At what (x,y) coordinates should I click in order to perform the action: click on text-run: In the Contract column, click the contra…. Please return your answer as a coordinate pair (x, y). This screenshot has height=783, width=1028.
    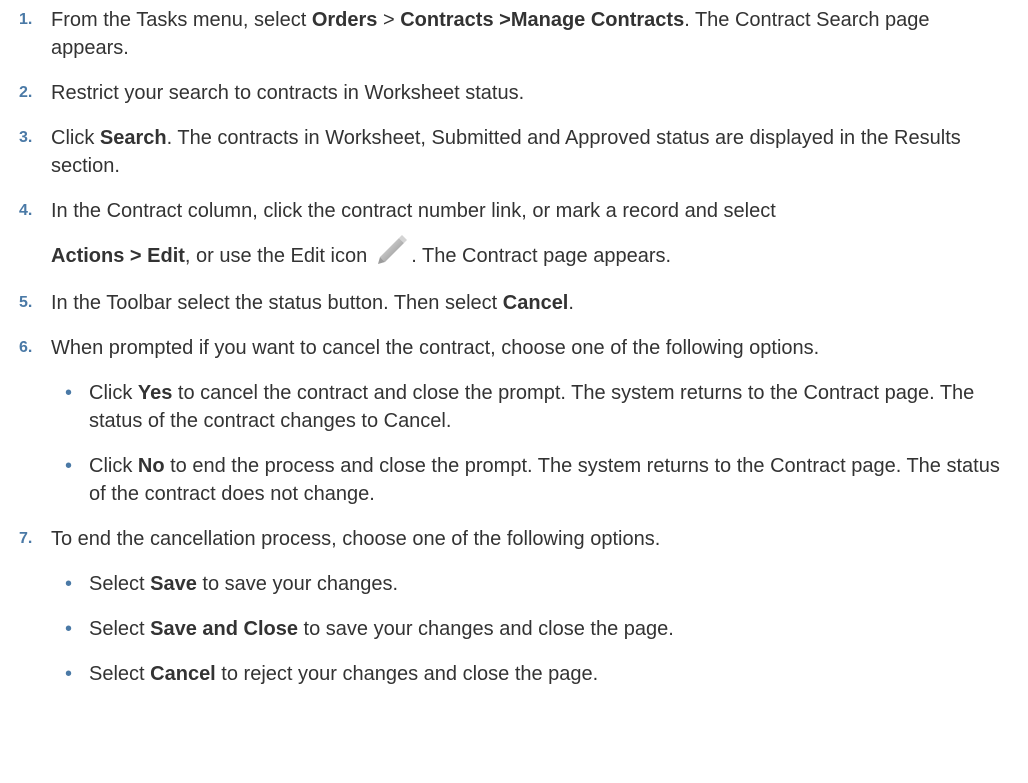
    Looking at the image, I should click on (413, 211).